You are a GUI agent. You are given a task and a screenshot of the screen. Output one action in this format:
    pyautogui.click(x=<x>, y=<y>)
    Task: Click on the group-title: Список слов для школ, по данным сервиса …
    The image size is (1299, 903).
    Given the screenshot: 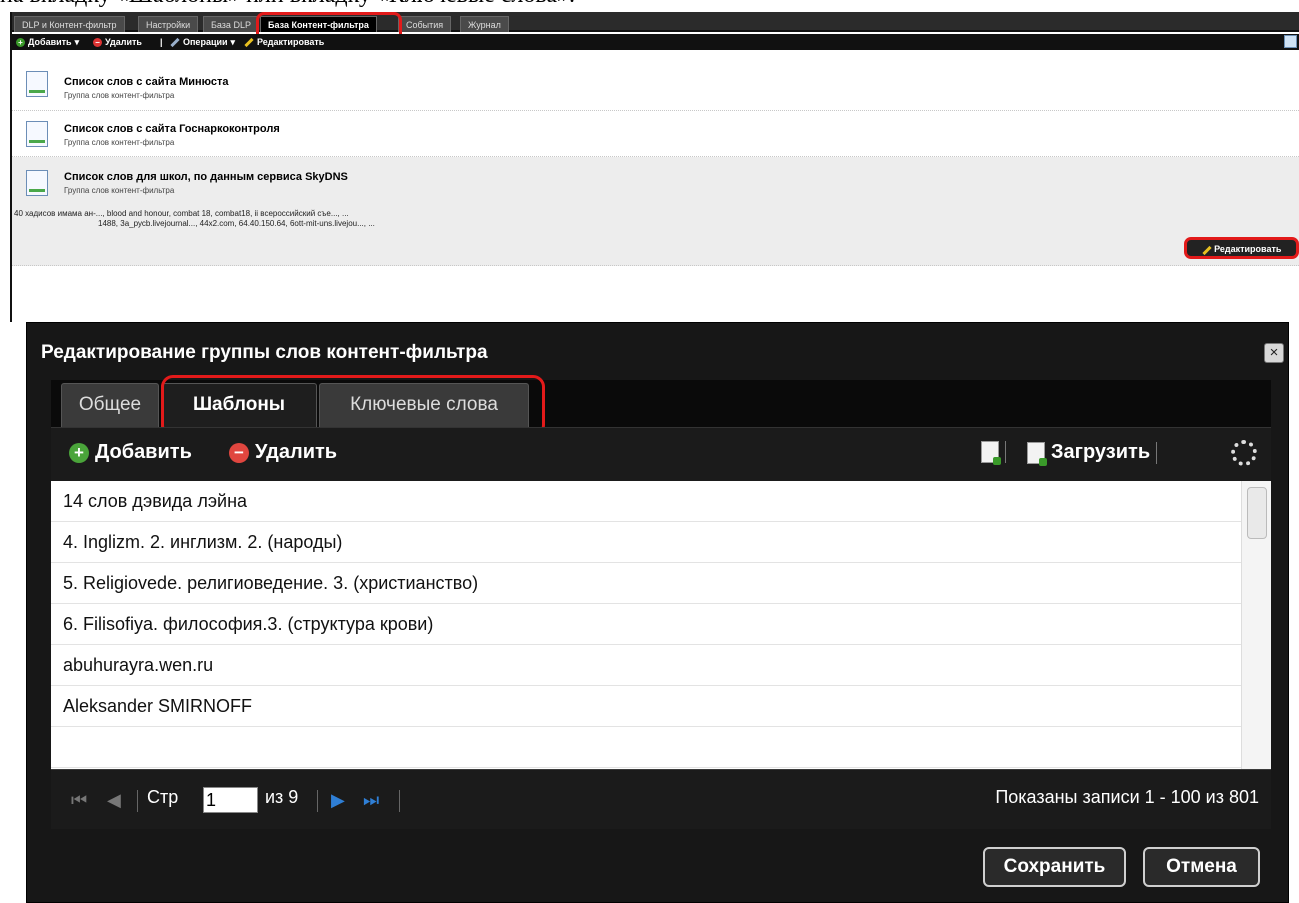 What is the action you would take?
    pyautogui.click(x=206, y=177)
    